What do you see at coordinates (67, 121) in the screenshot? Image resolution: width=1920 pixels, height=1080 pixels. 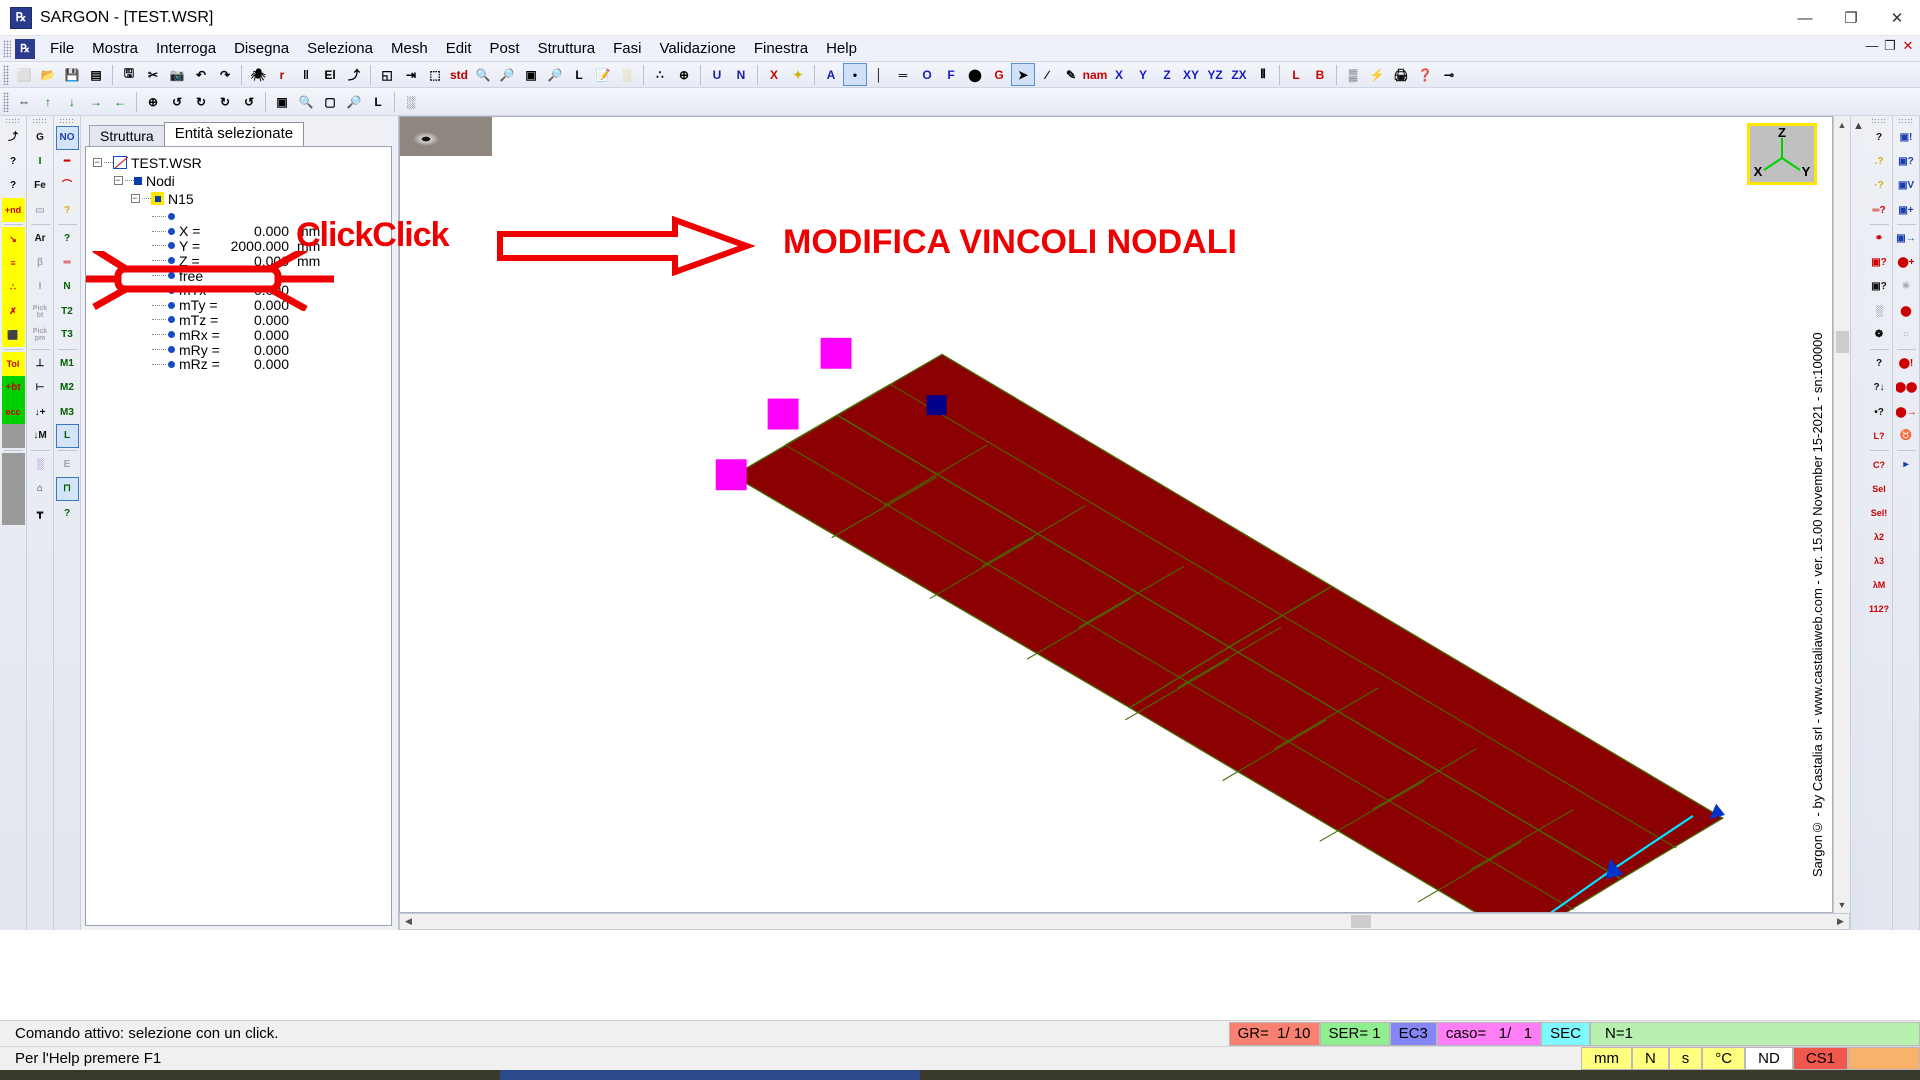 I see `rail-grip` at bounding box center [67, 121].